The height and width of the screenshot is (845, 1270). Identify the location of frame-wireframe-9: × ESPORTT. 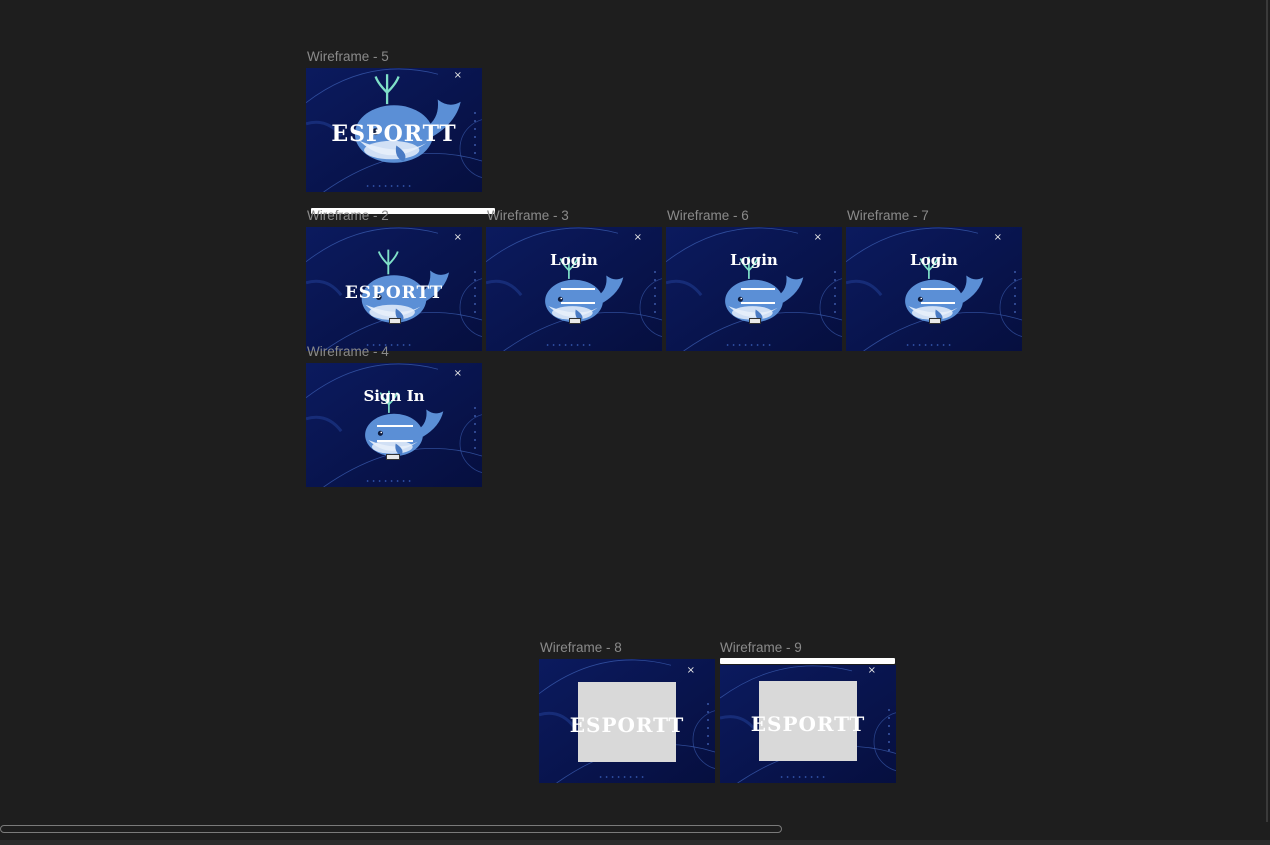
(808, 724).